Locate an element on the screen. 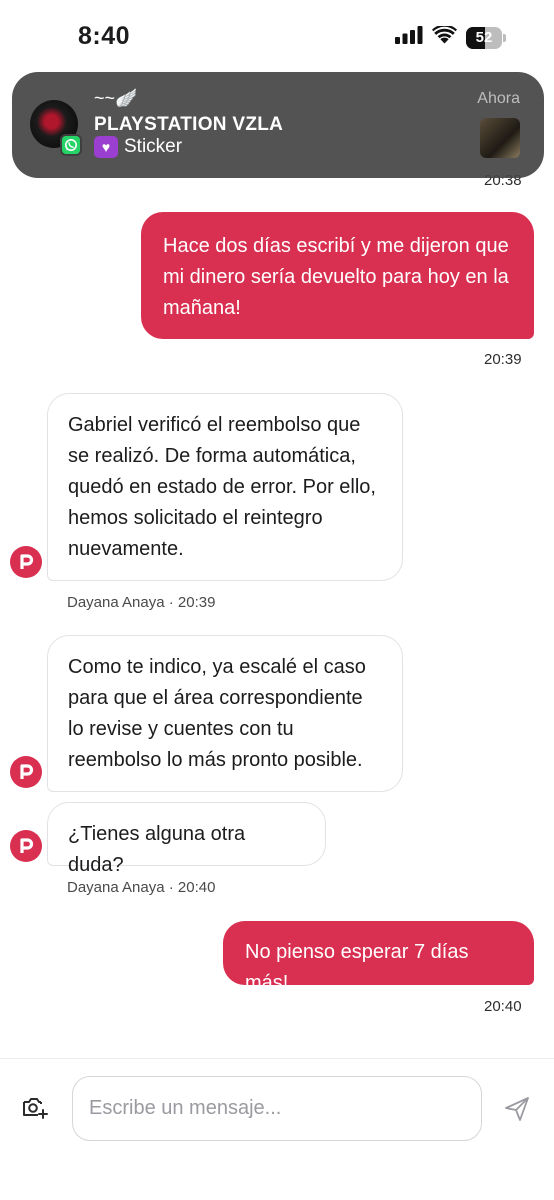 This screenshot has width=554, height=1200. status-time: 8:40 is located at coordinates (104, 36).